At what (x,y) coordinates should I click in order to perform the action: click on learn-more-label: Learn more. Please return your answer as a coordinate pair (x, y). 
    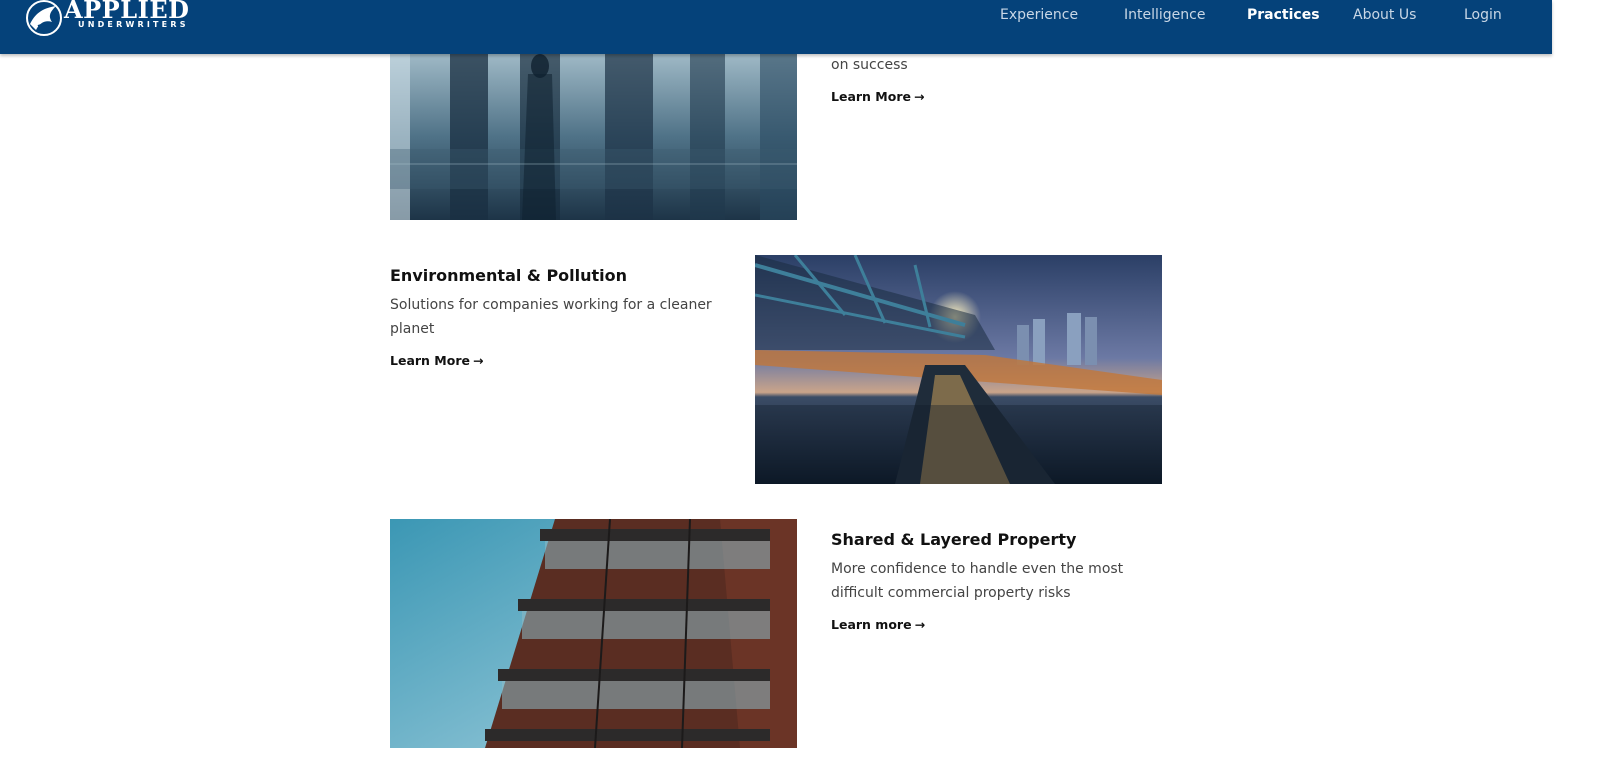
    Looking at the image, I should click on (871, 624).